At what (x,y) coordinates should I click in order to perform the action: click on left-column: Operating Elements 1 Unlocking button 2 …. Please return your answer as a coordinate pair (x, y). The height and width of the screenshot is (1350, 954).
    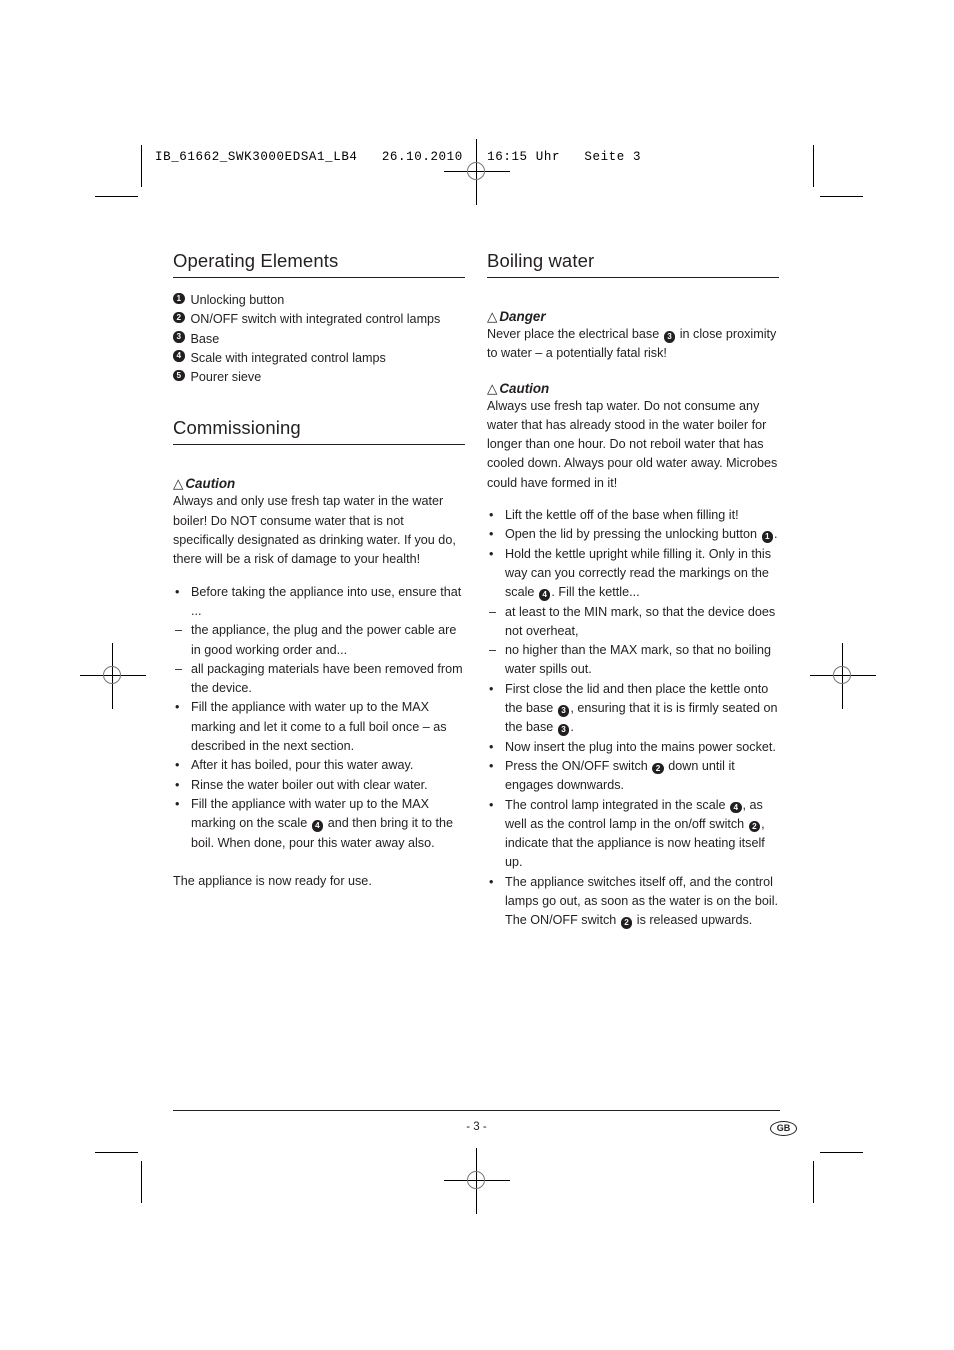
    Looking at the image, I should click on (319, 570).